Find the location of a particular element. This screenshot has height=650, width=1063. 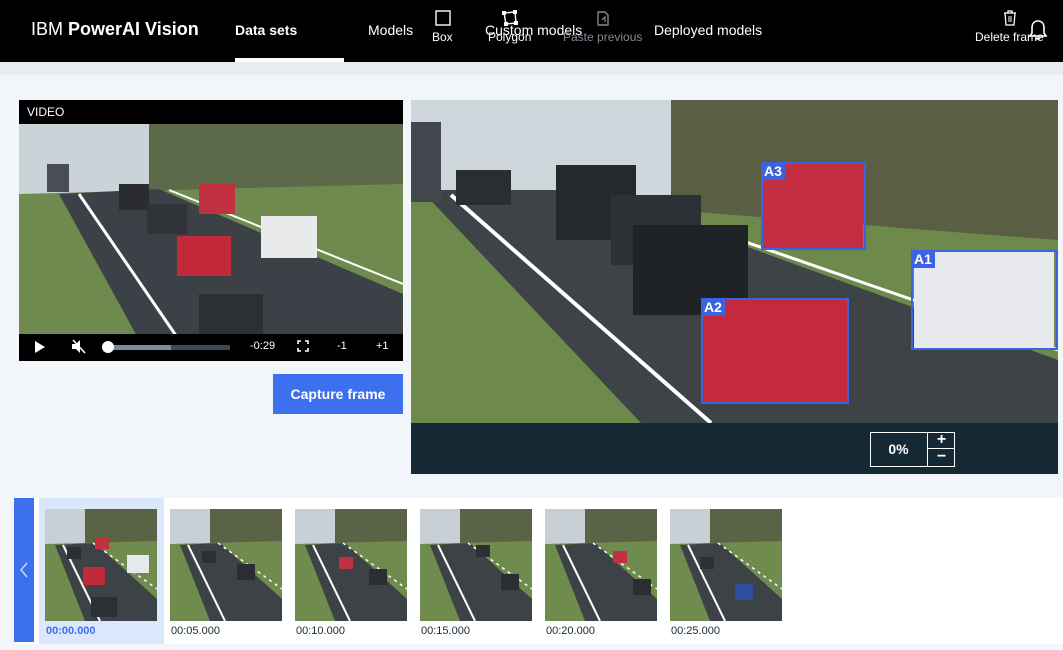

time-remaining: -0:29 is located at coordinates (263, 346).